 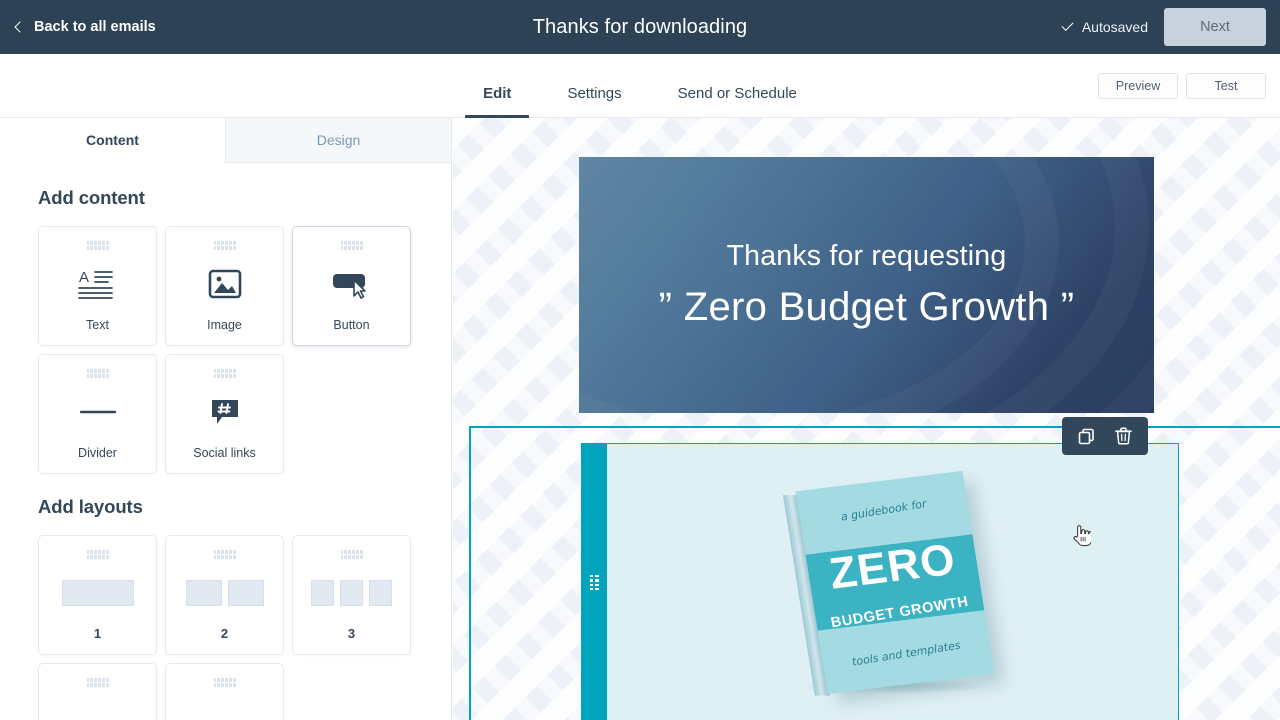 What do you see at coordinates (1105, 436) in the screenshot?
I see `module-toolbar` at bounding box center [1105, 436].